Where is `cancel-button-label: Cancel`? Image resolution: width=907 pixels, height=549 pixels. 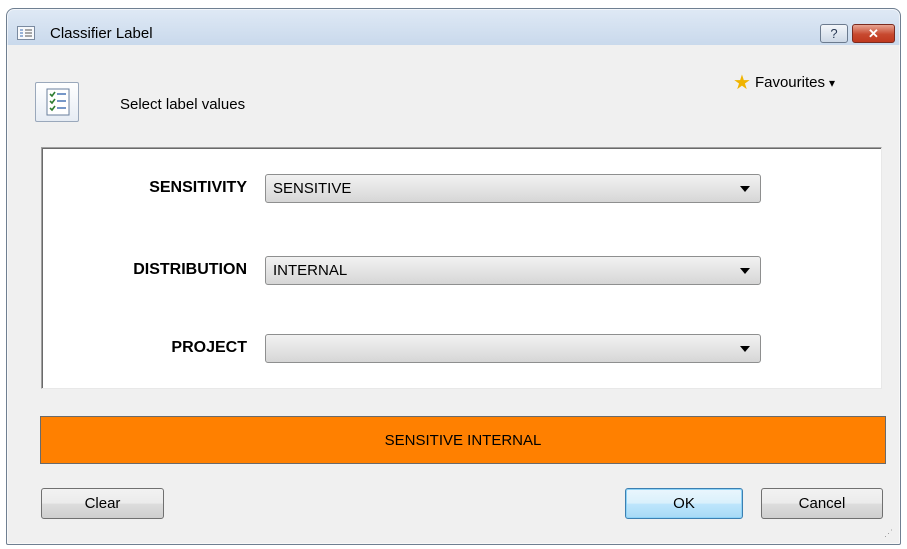
cancel-button-label: Cancel is located at coordinates (822, 503).